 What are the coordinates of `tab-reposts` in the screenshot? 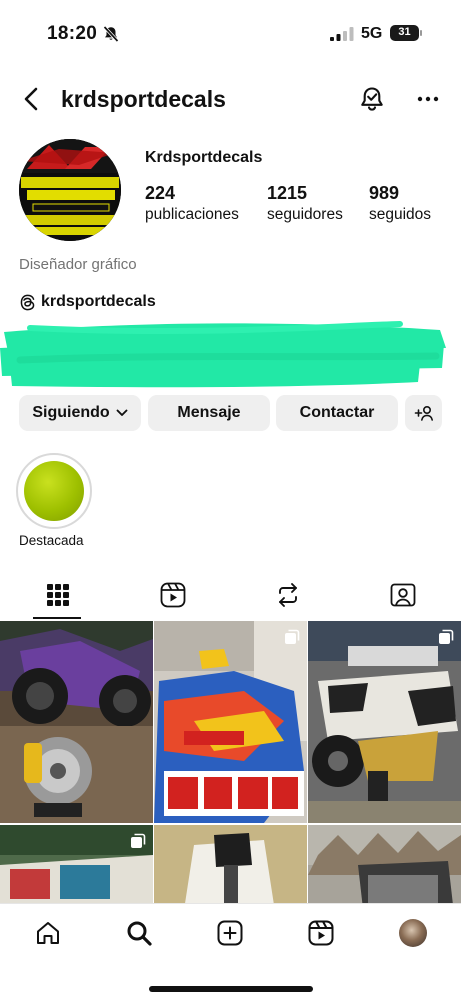 It's located at (287, 595).